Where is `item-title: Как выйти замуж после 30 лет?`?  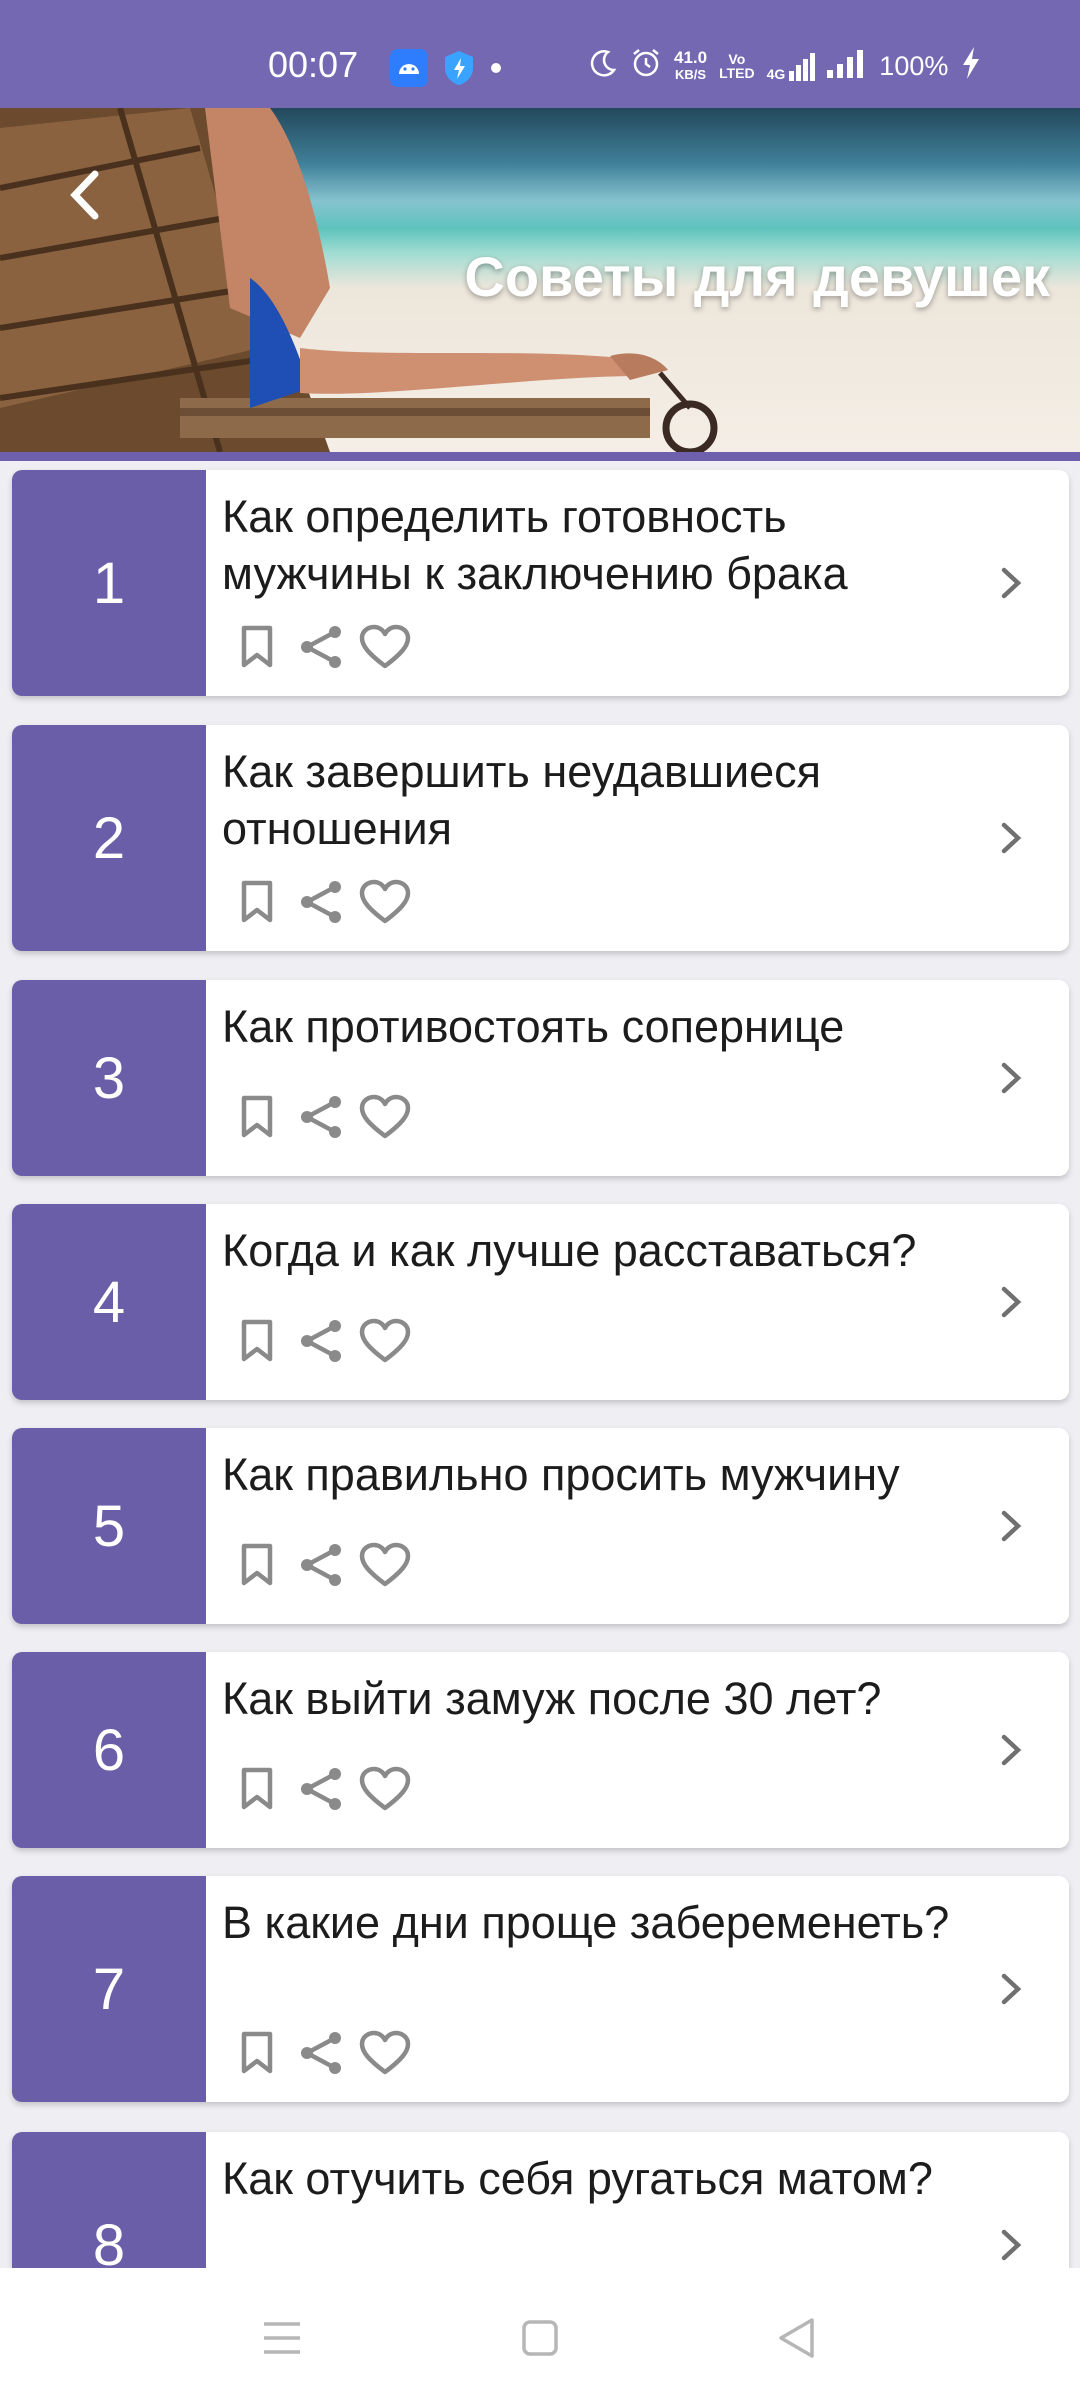
item-title: Как выйти замуж после 30 лет? is located at coordinates (552, 1698).